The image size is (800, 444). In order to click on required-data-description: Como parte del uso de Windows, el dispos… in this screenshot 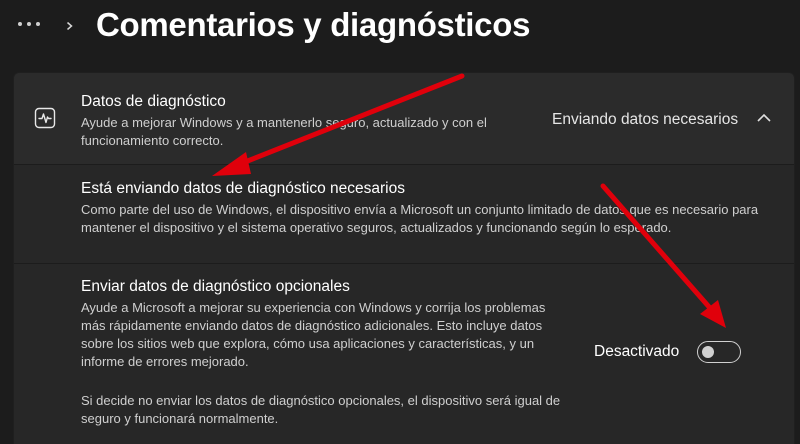, I will do `click(420, 218)`.